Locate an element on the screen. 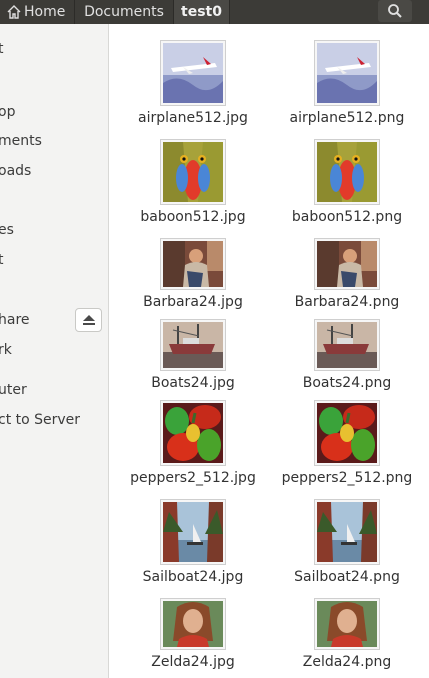 Image resolution: width=429 pixels, height=678 pixels. file-item: Sailboat24.png is located at coordinates (347, 542).